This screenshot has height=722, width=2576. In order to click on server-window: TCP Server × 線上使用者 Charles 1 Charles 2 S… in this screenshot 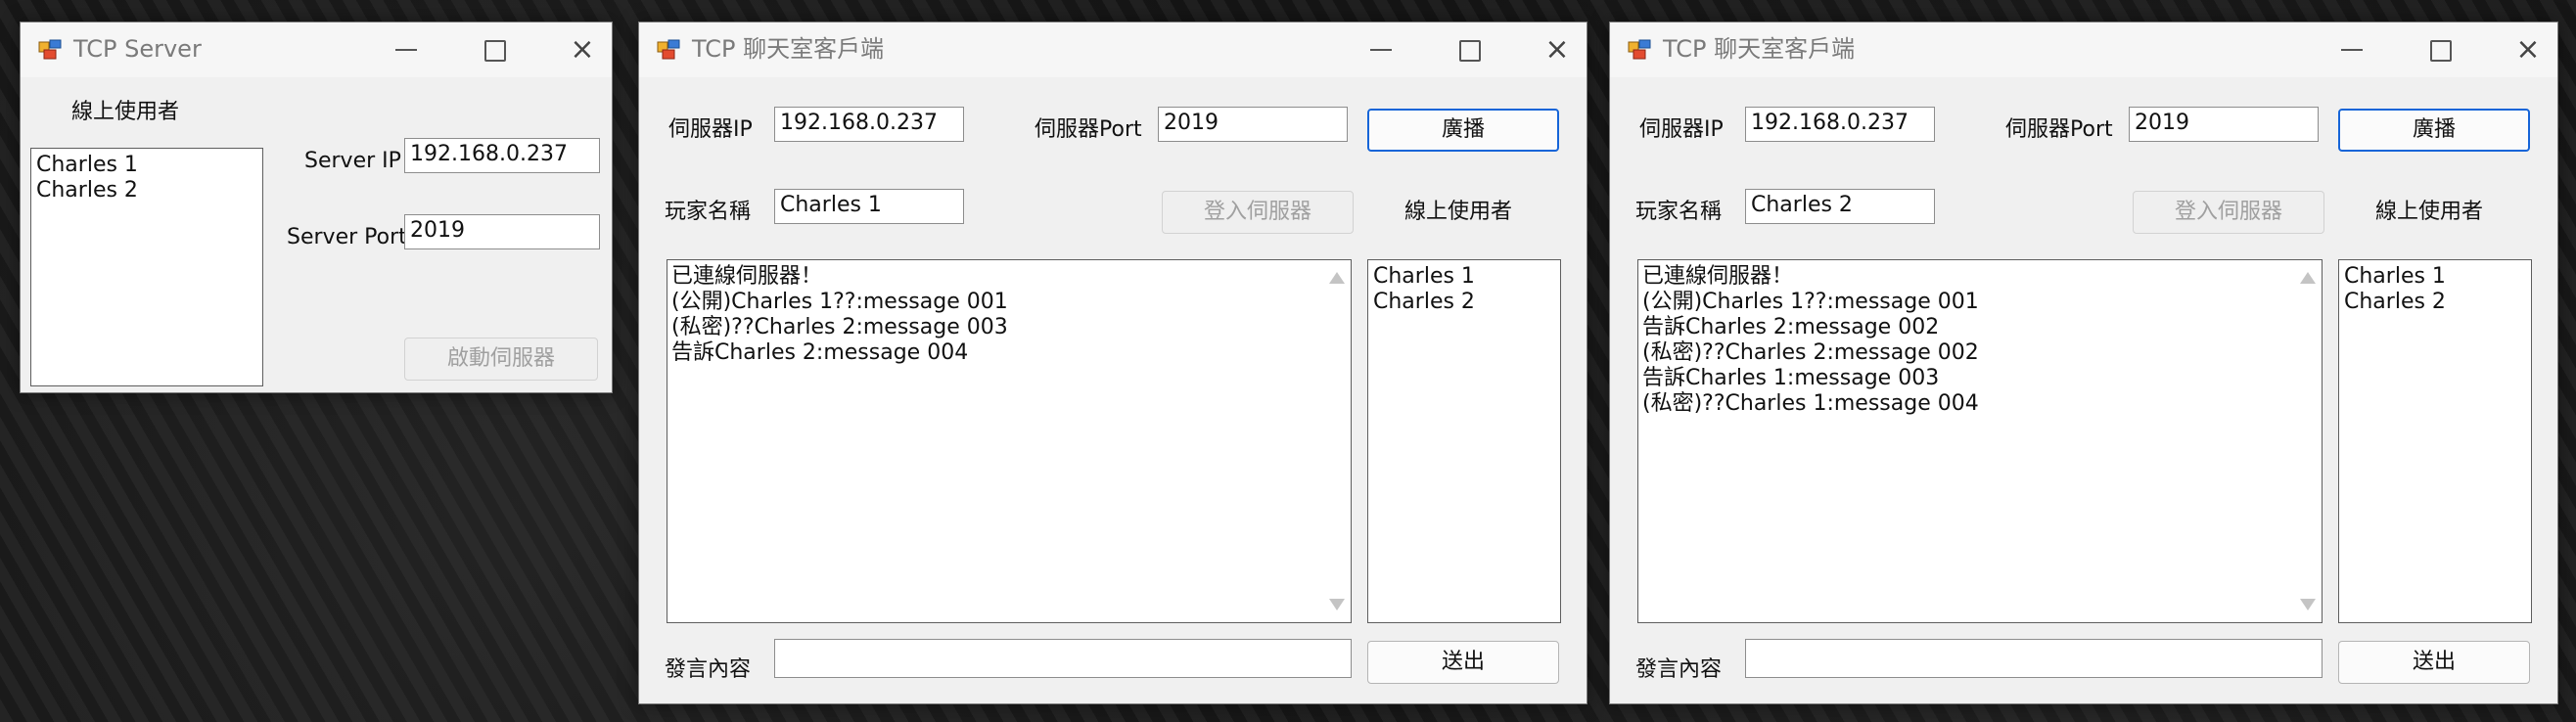, I will do `click(317, 207)`.